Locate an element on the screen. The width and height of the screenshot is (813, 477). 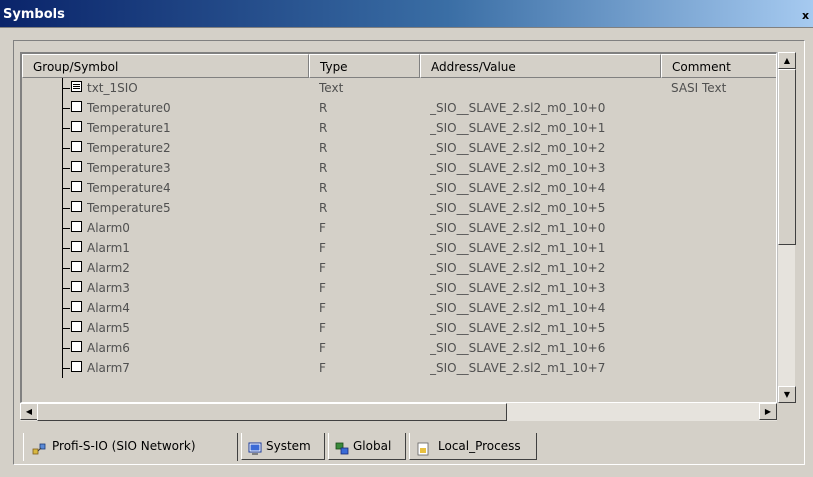
scroll-down-button: ▼ is located at coordinates (787, 394).